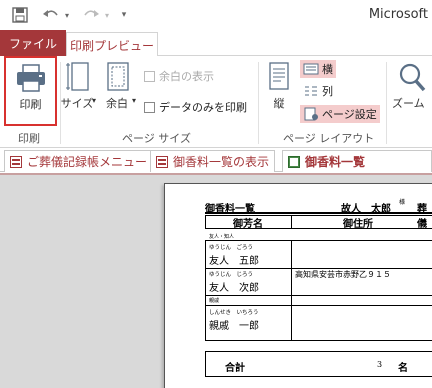  Describe the element at coordinates (20, 15) in the screenshot. I see `save-icon` at that location.